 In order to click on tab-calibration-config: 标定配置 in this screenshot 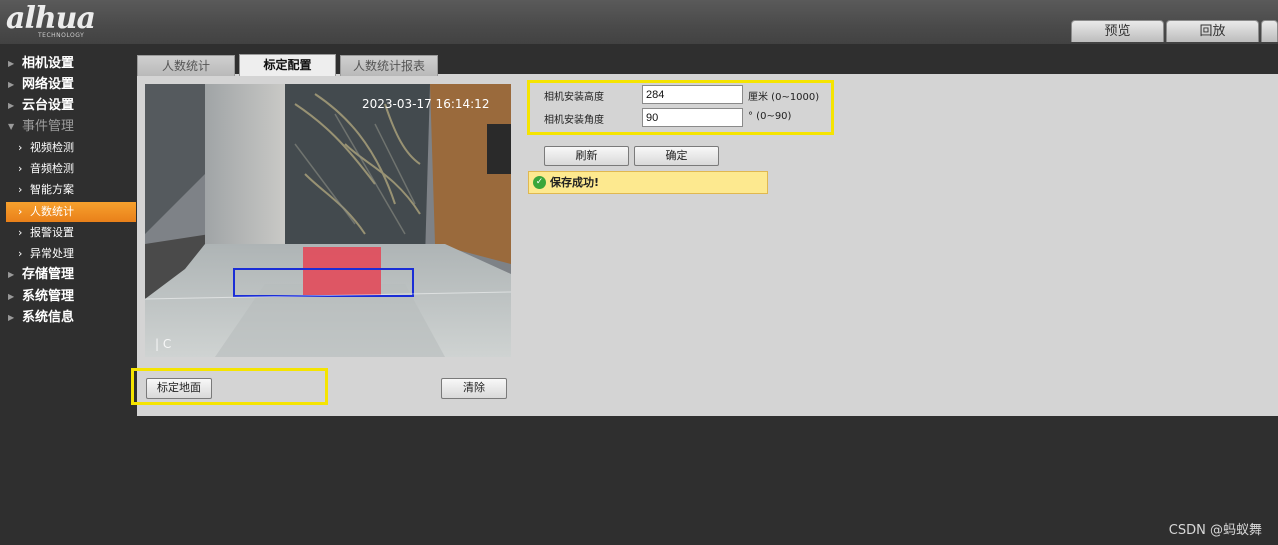, I will do `click(287, 65)`.